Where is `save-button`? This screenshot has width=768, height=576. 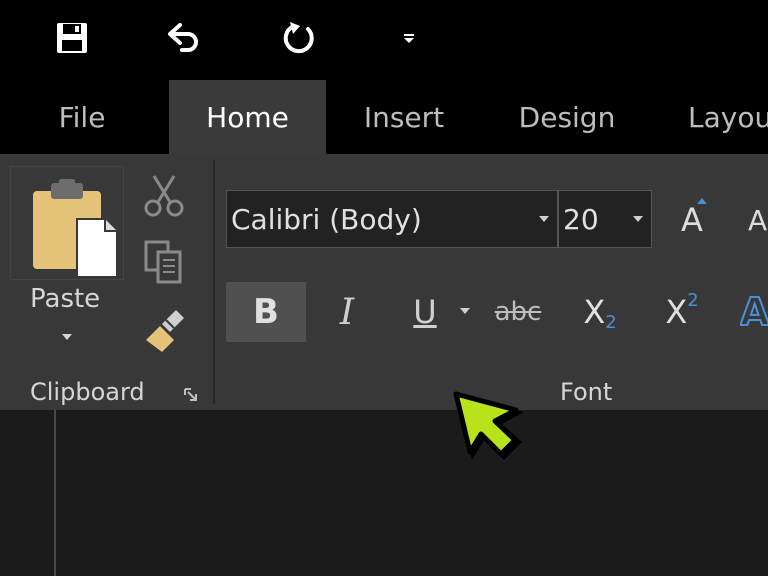 save-button is located at coordinates (72, 38).